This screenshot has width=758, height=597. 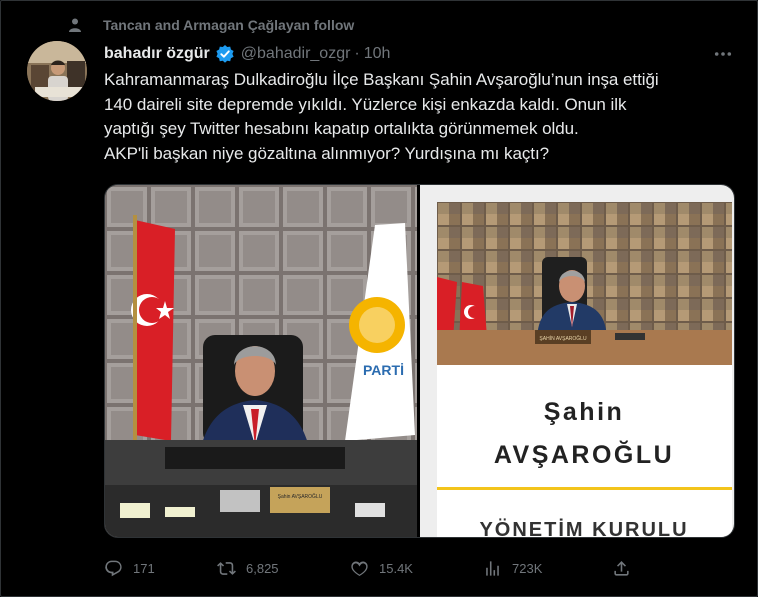 I want to click on author-name: bahadır özgür, so click(x=157, y=54).